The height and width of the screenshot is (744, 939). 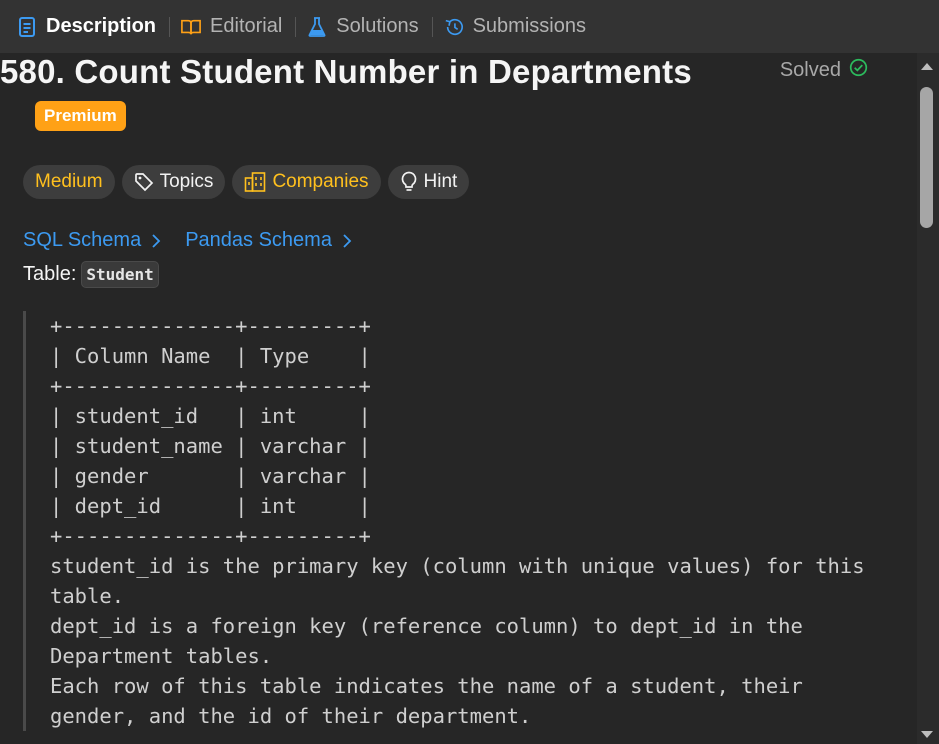 What do you see at coordinates (927, 66) in the screenshot?
I see `scroll-up-arrow-icon` at bounding box center [927, 66].